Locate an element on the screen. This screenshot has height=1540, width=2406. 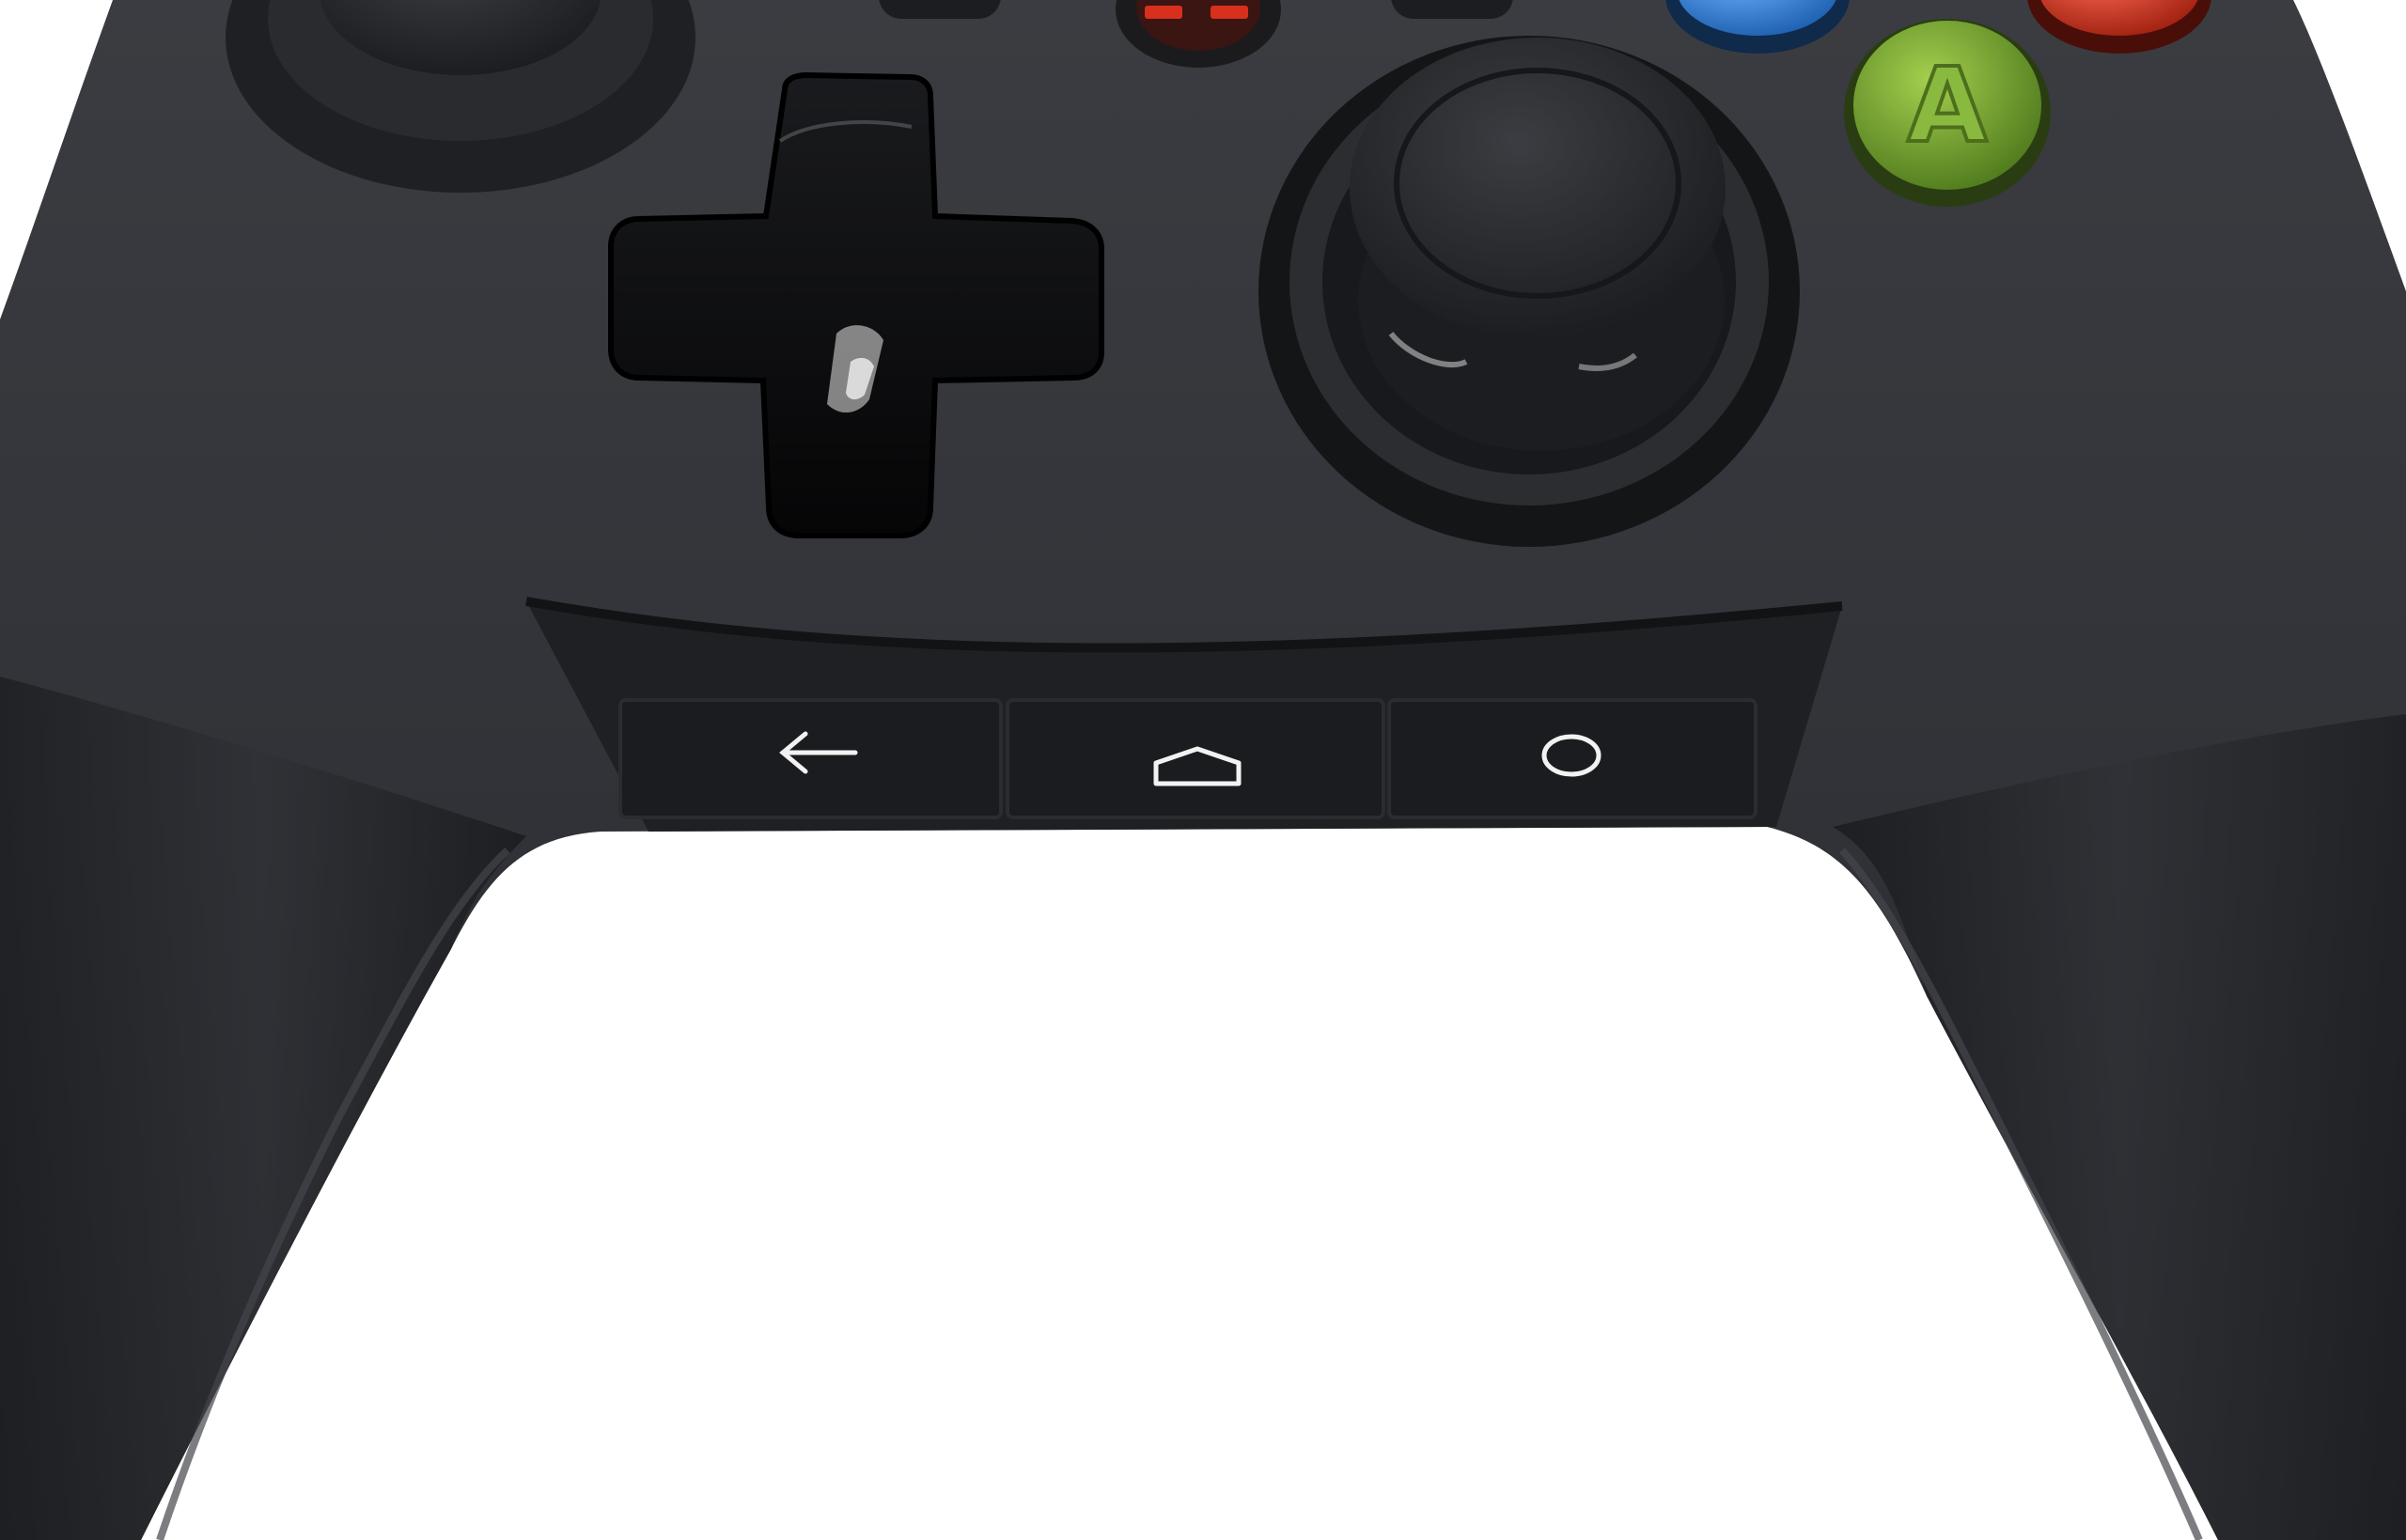
right-joystick is located at coordinates (1529, 291).